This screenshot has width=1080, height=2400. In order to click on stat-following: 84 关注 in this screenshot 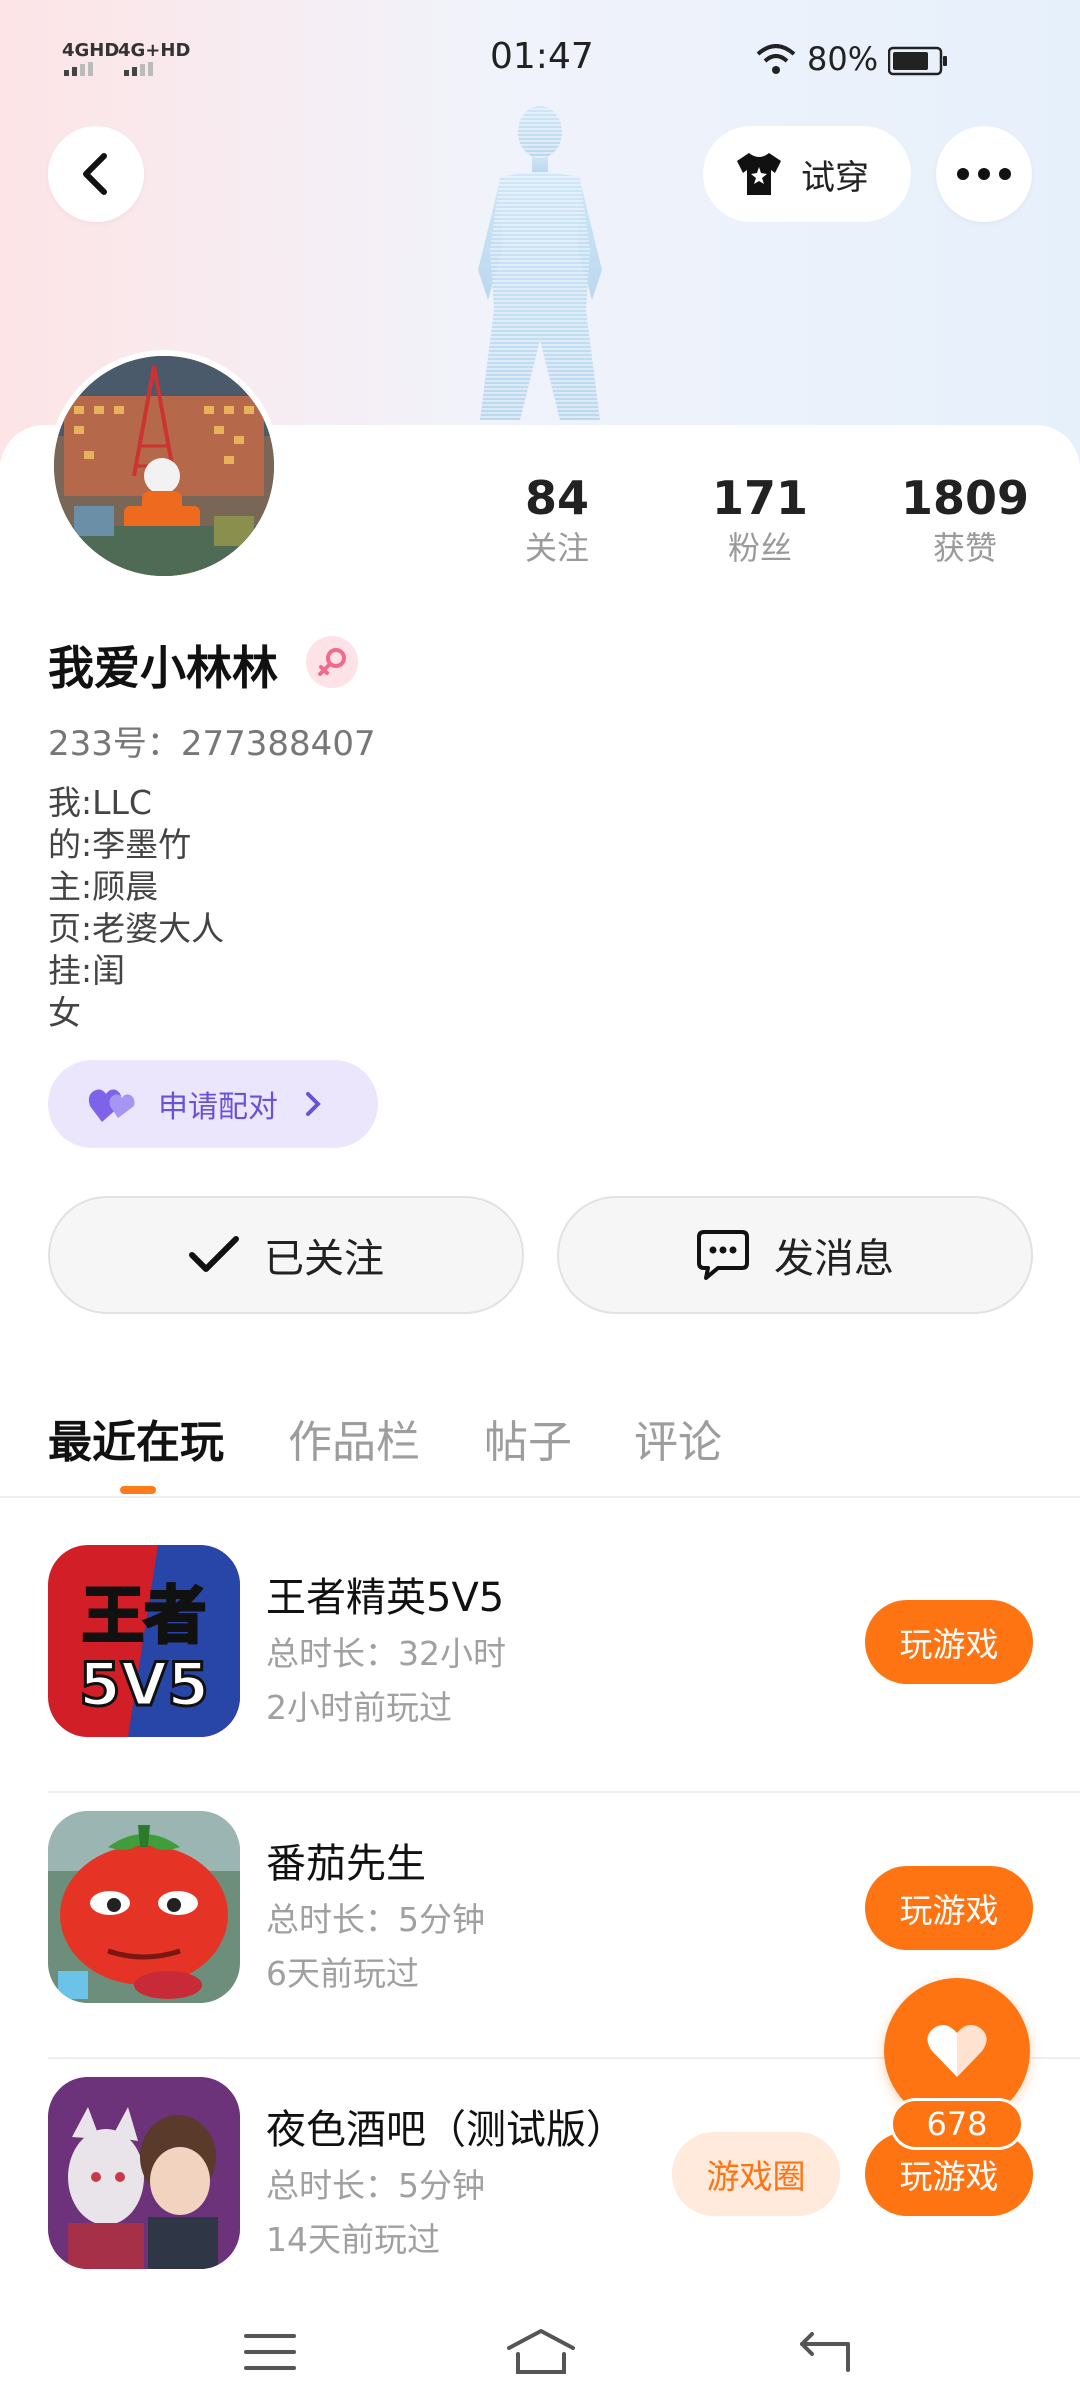, I will do `click(557, 520)`.